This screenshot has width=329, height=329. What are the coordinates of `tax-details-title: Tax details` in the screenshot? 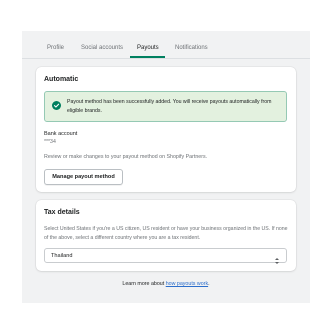 It's located at (62, 212).